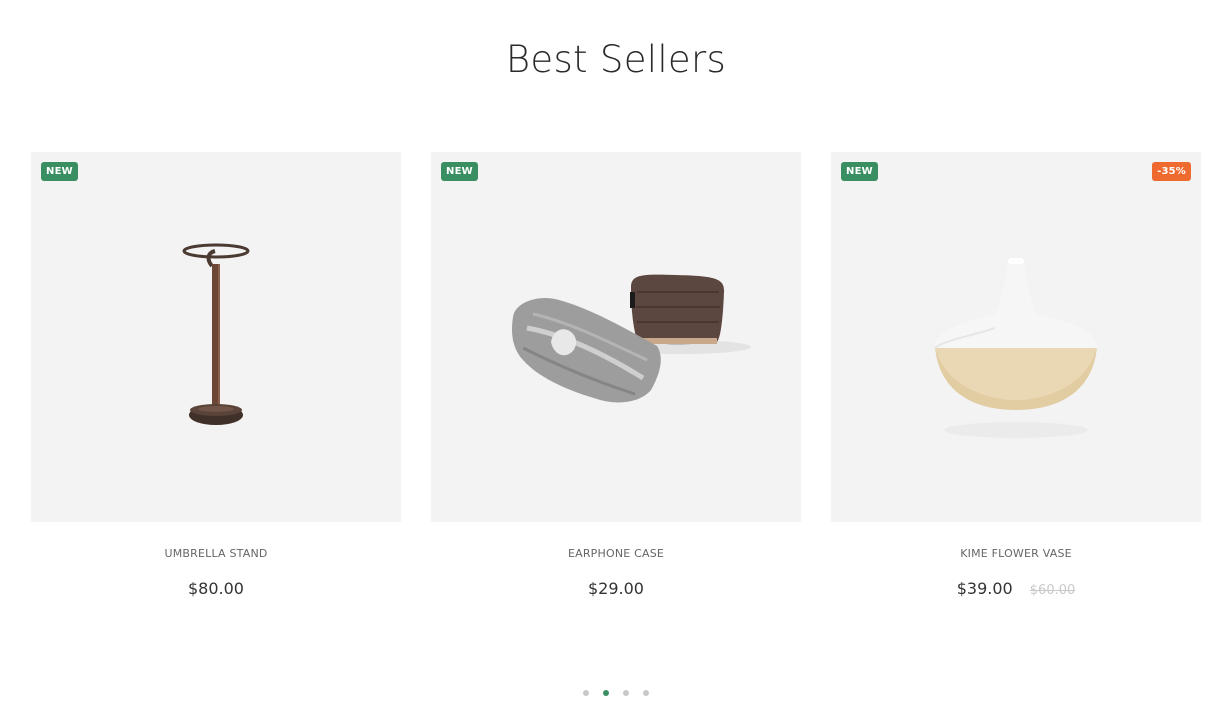  I want to click on price-row: $80.00, so click(216, 588).